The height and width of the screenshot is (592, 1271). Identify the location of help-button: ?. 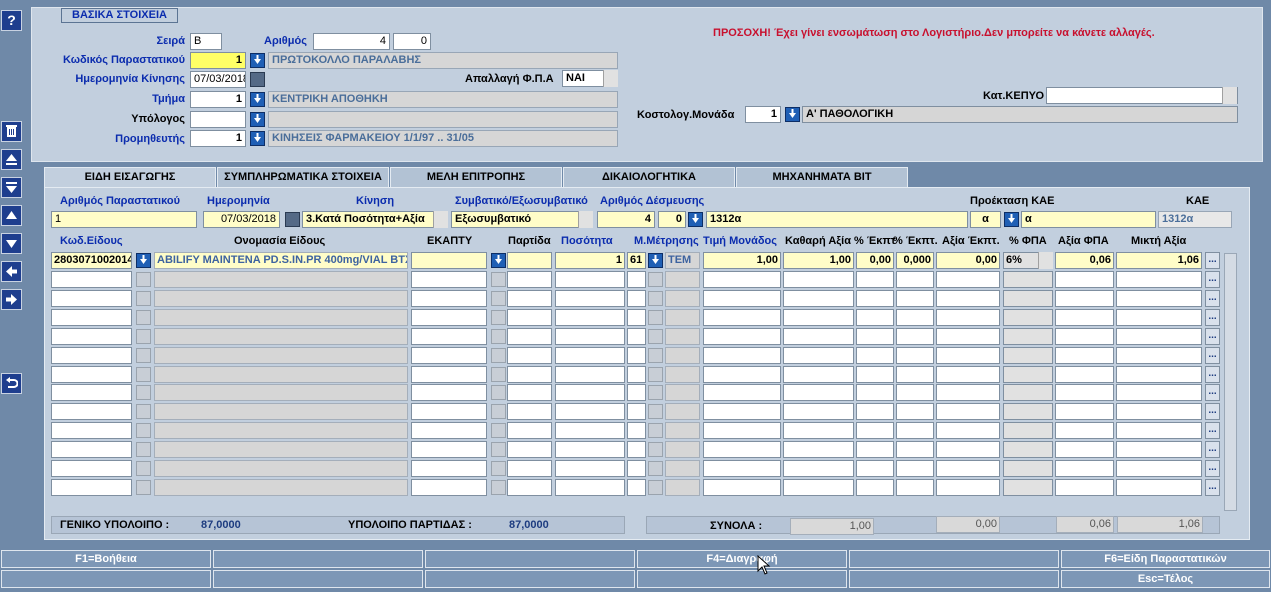
(11, 20).